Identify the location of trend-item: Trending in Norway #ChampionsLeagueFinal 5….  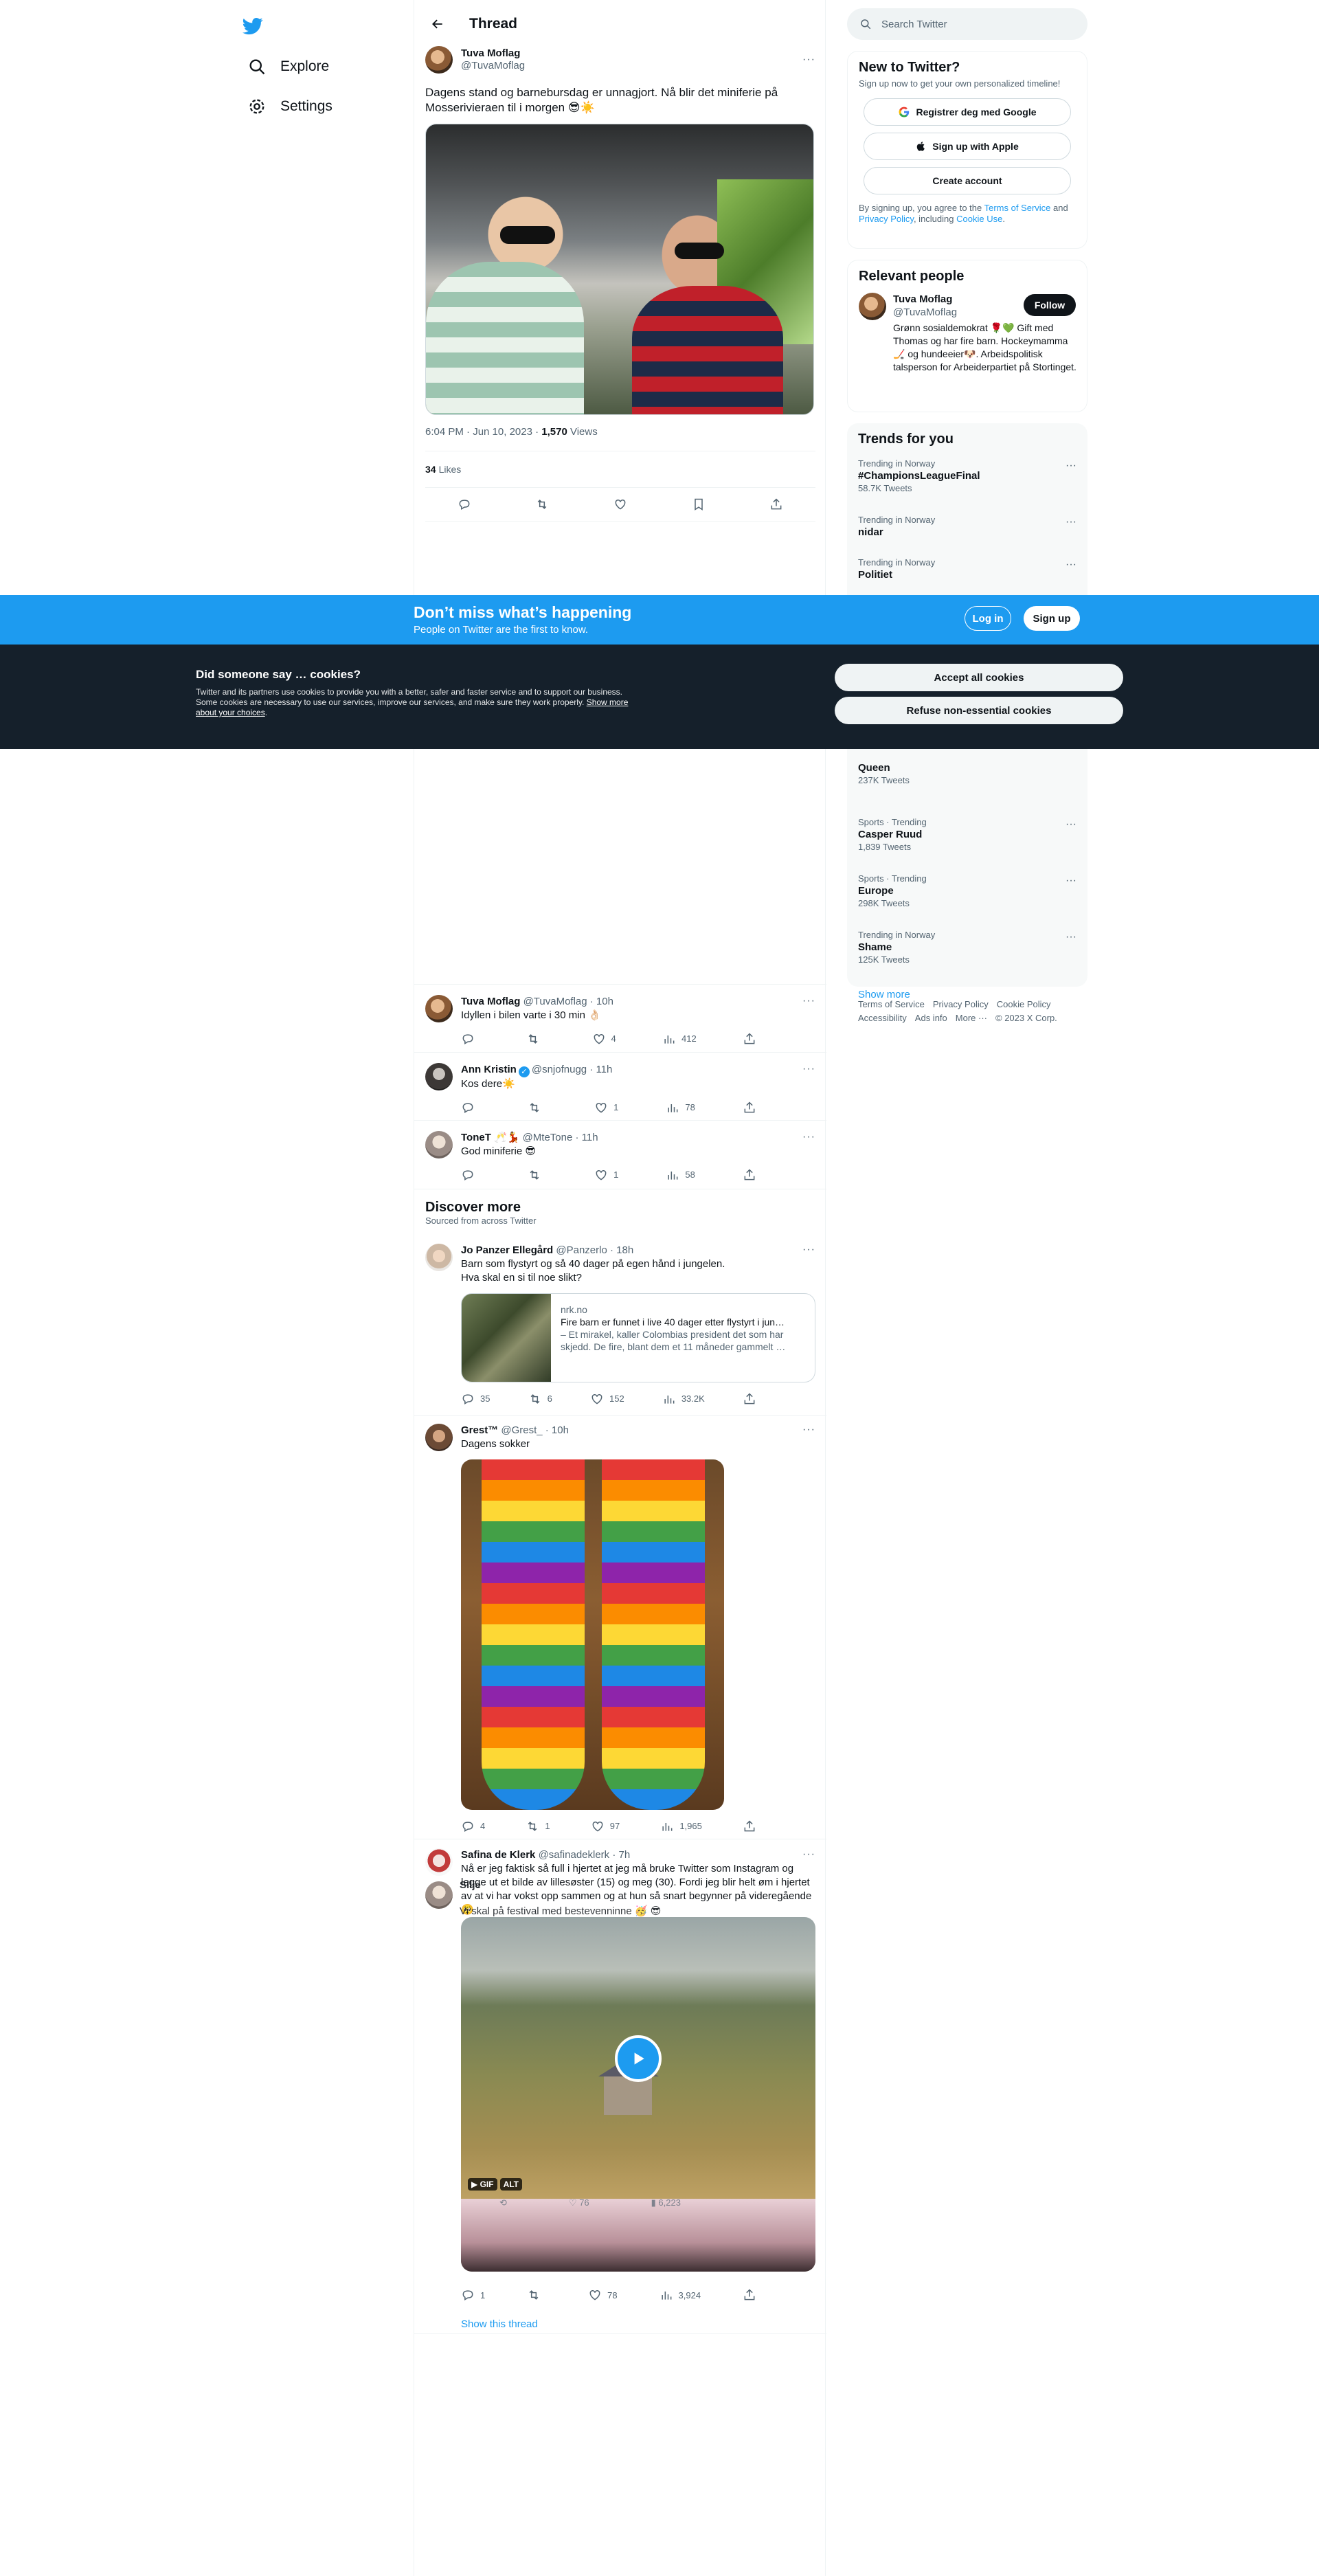
(967, 478).